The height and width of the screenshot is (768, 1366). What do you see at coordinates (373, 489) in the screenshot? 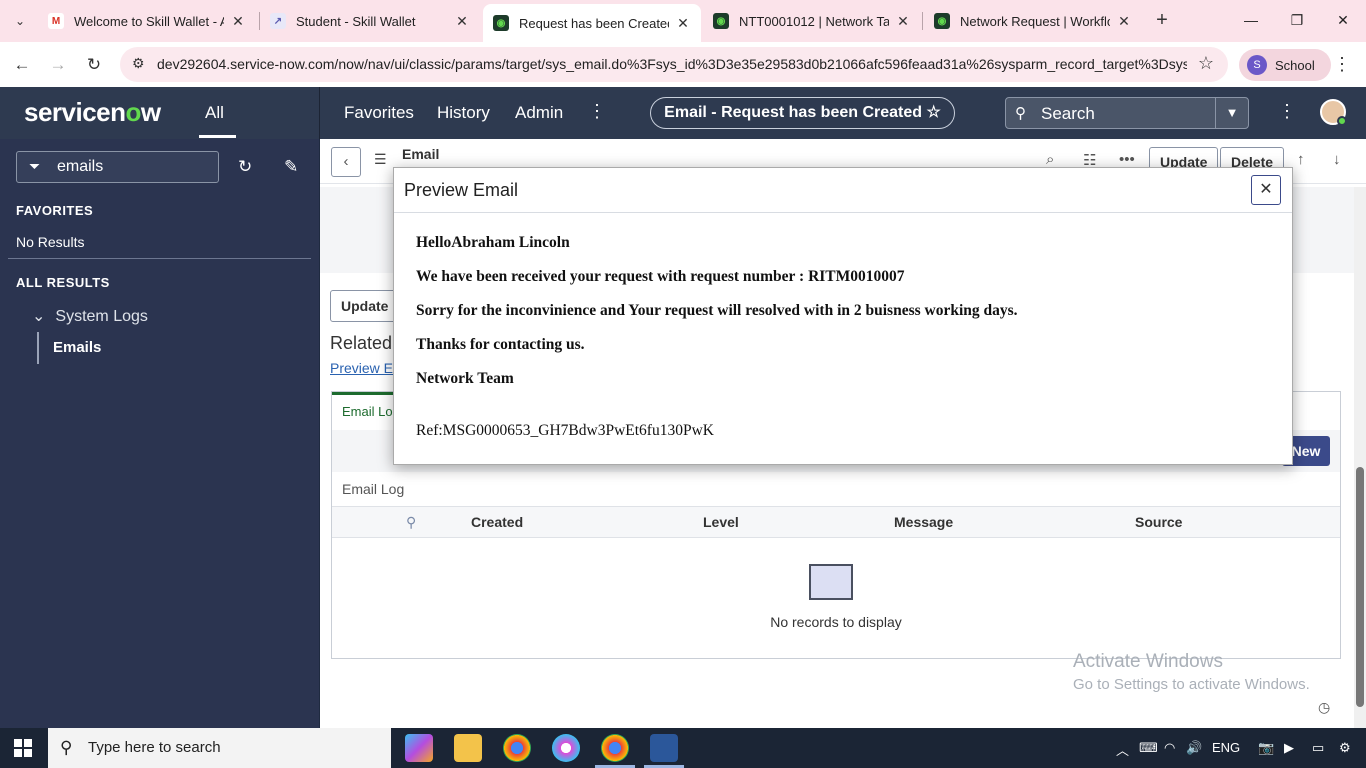
I see `list-title: Email Log` at bounding box center [373, 489].